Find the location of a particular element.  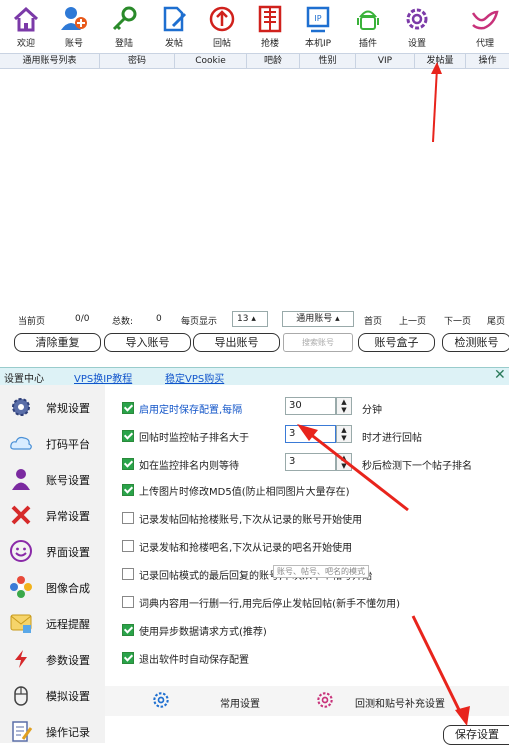

toolbar-settings: 设置 is located at coordinates (417, 26).